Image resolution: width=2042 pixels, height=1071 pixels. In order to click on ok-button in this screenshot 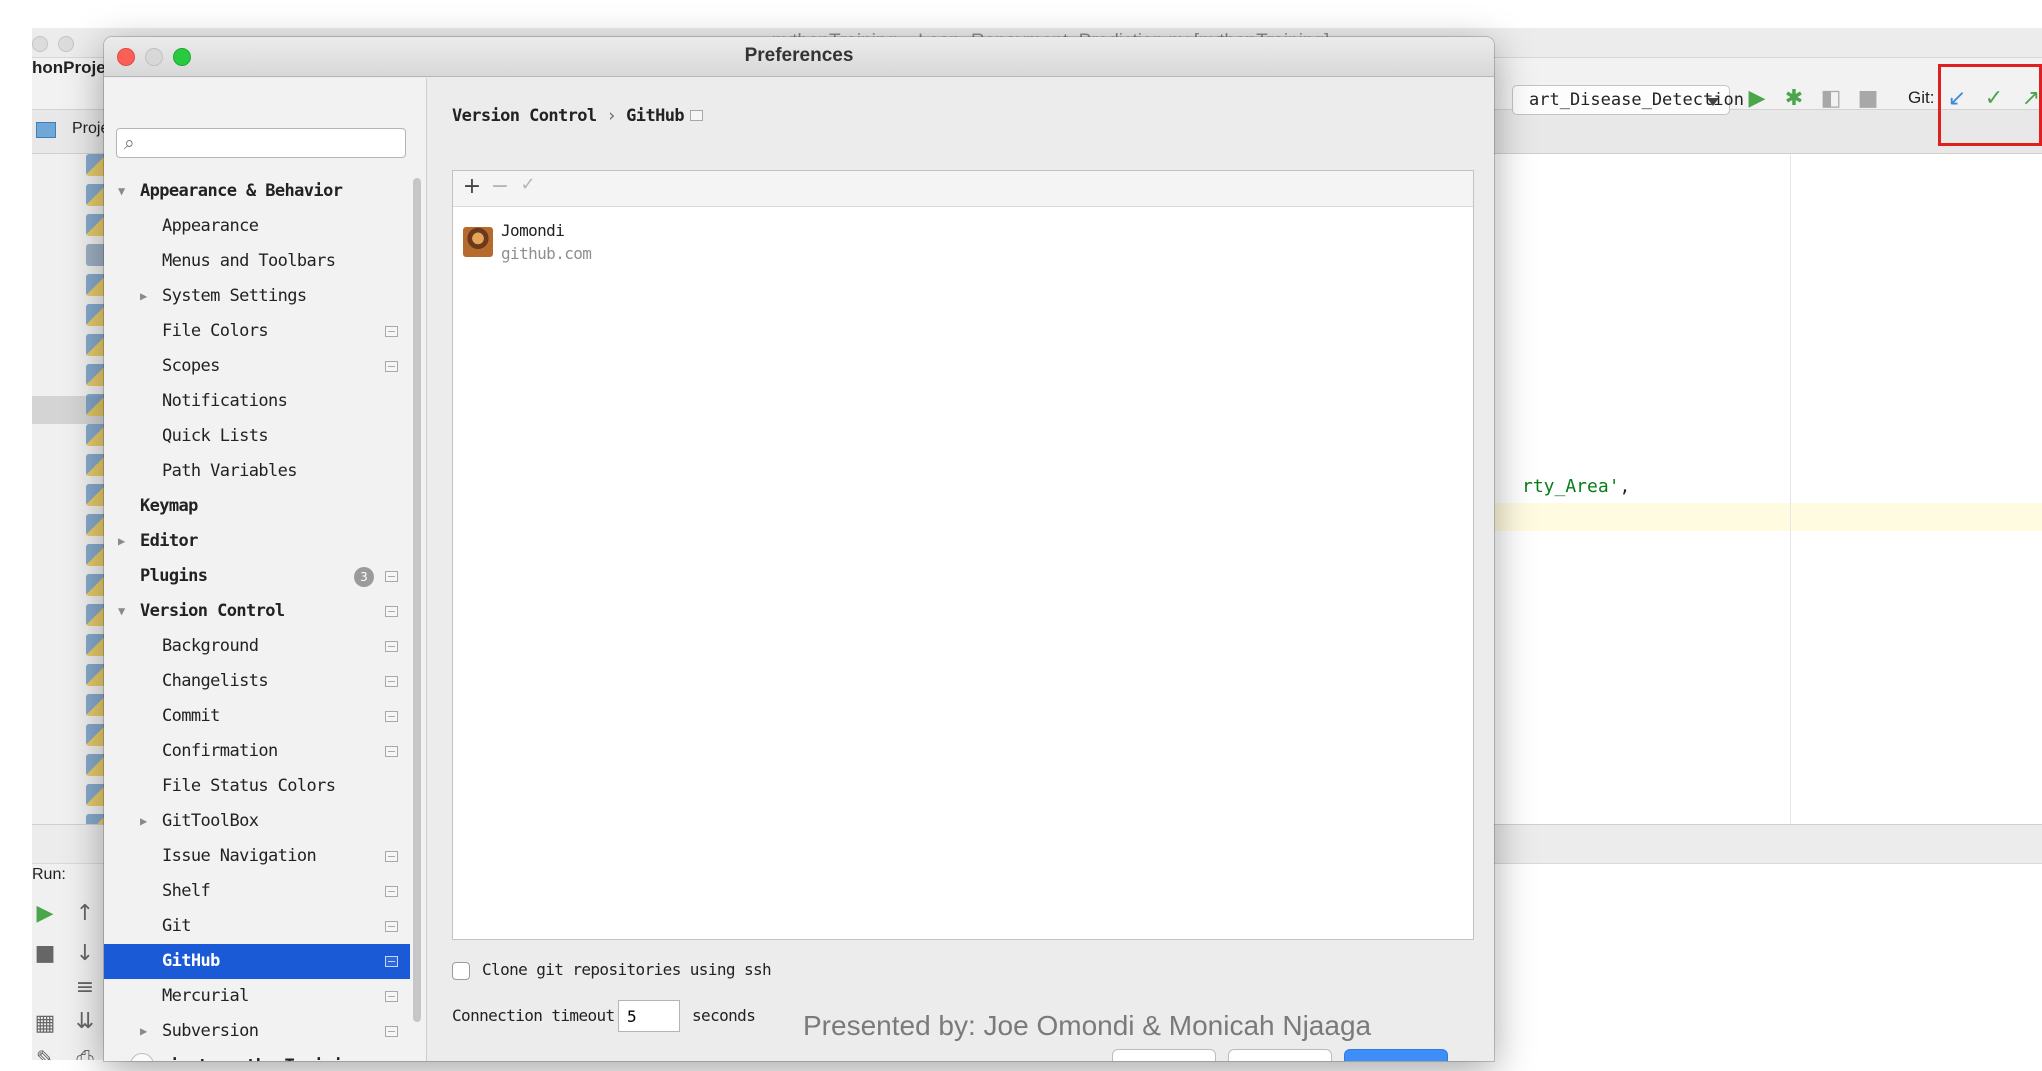, I will do `click(1396, 1055)`.